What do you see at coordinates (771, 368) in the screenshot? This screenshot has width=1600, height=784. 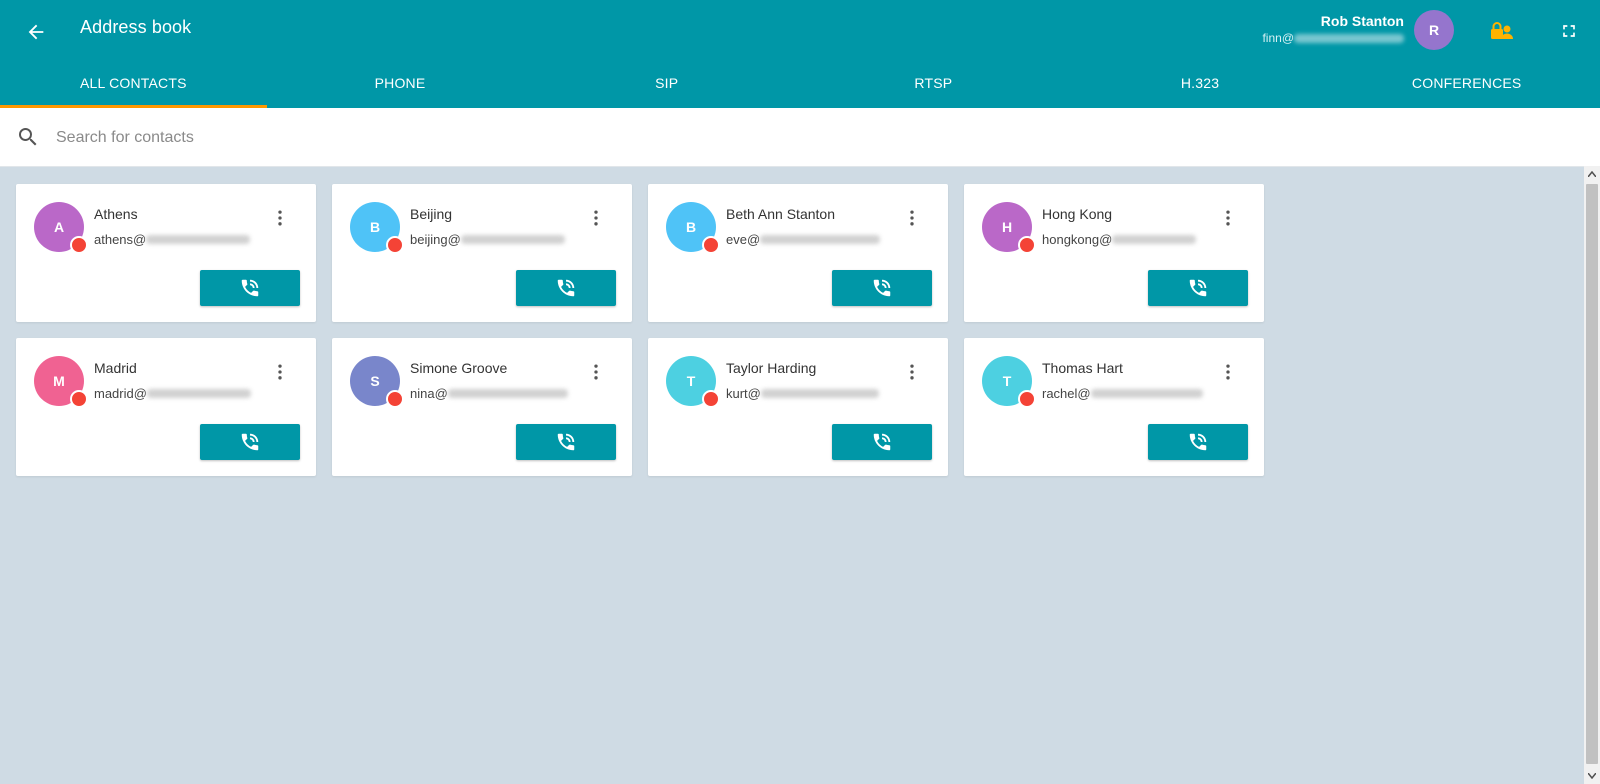 I see `contact-name: Taylor Harding` at bounding box center [771, 368].